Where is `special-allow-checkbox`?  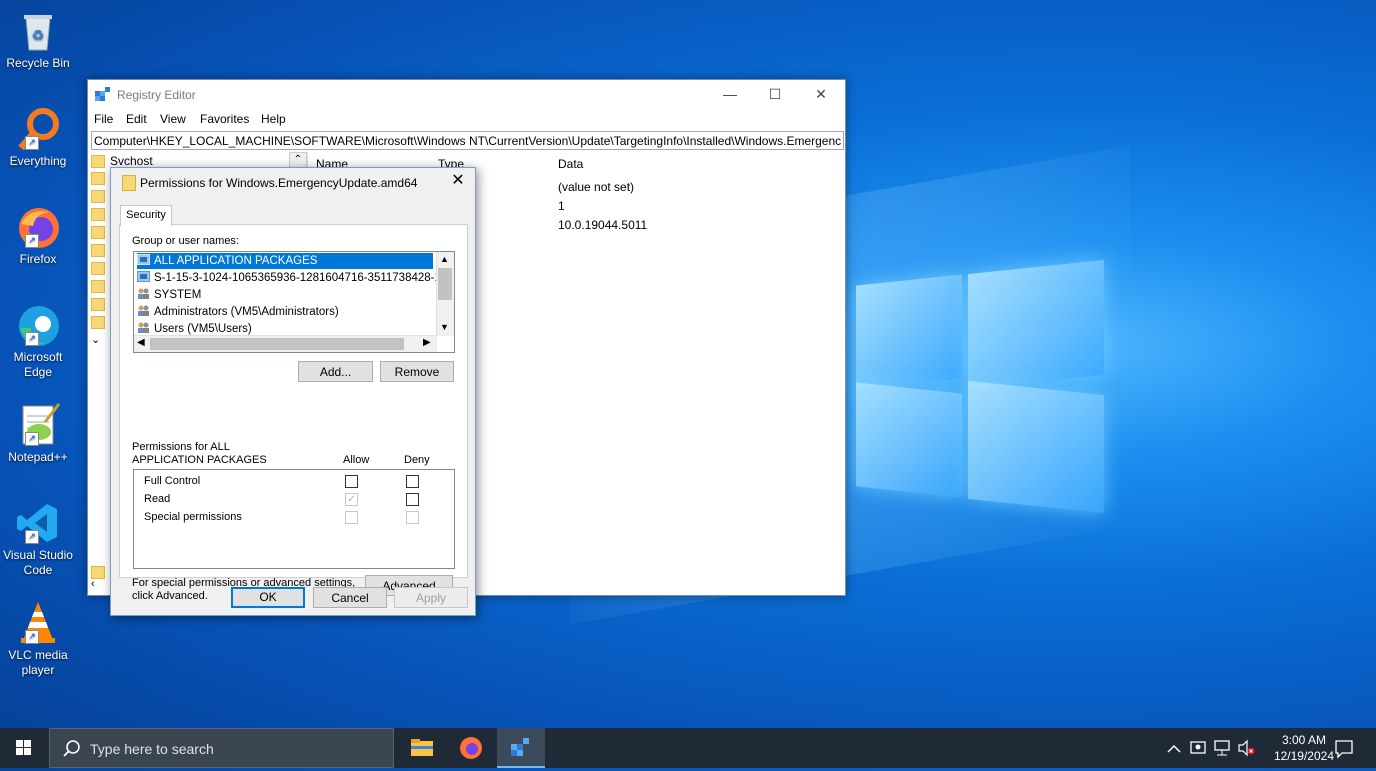
special-allow-checkbox is located at coordinates (351, 517).